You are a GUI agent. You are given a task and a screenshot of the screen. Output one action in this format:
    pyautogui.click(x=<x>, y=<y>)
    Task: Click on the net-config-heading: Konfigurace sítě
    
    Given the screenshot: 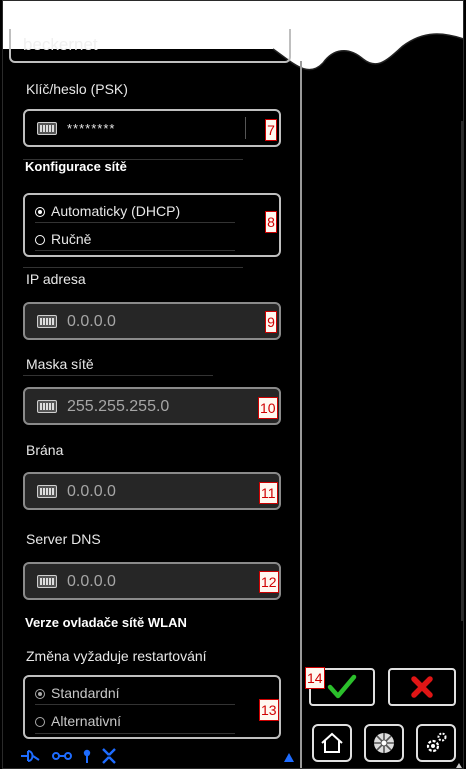 What is the action you would take?
    pyautogui.click(x=76, y=166)
    